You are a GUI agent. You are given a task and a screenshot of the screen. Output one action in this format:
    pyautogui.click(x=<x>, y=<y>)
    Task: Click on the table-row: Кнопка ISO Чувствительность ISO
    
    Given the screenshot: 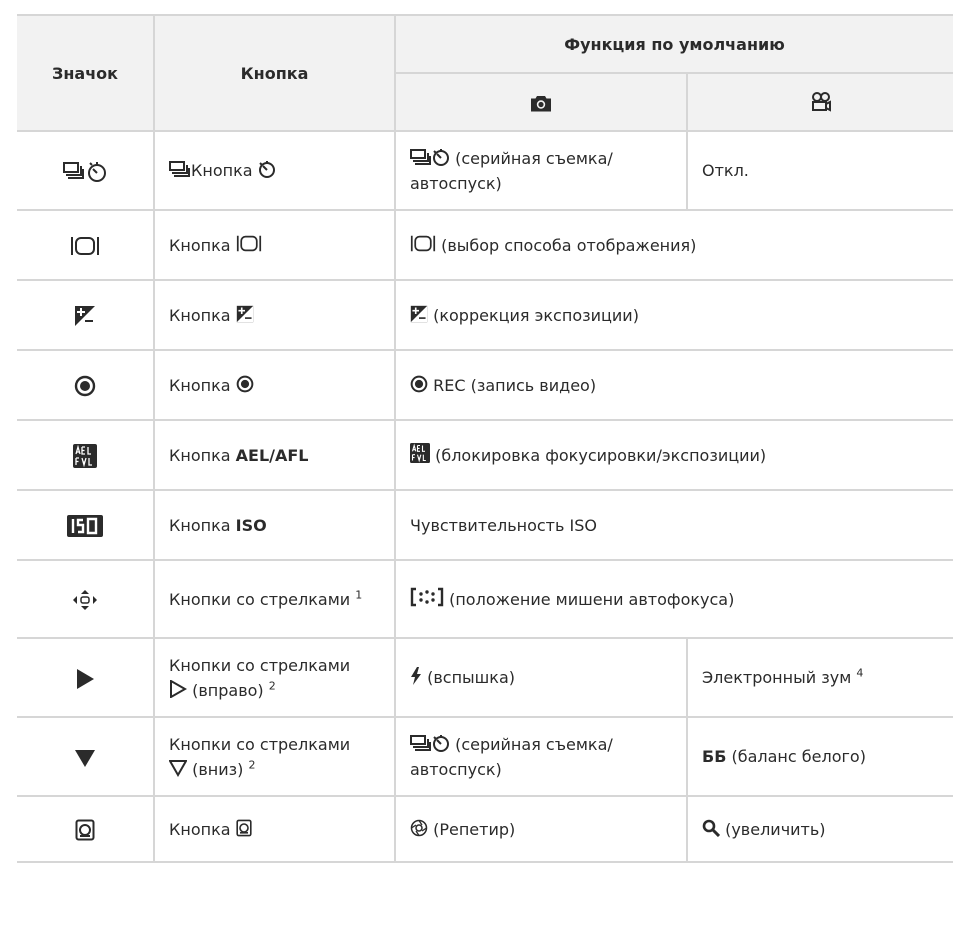 What is the action you would take?
    pyautogui.click(x=485, y=525)
    